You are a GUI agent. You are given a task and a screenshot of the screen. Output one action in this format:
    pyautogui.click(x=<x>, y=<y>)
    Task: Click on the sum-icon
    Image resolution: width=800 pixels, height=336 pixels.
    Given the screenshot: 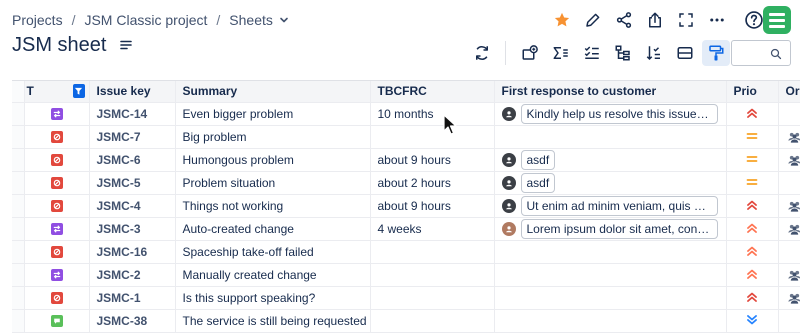 What is the action you would take?
    pyautogui.click(x=561, y=53)
    